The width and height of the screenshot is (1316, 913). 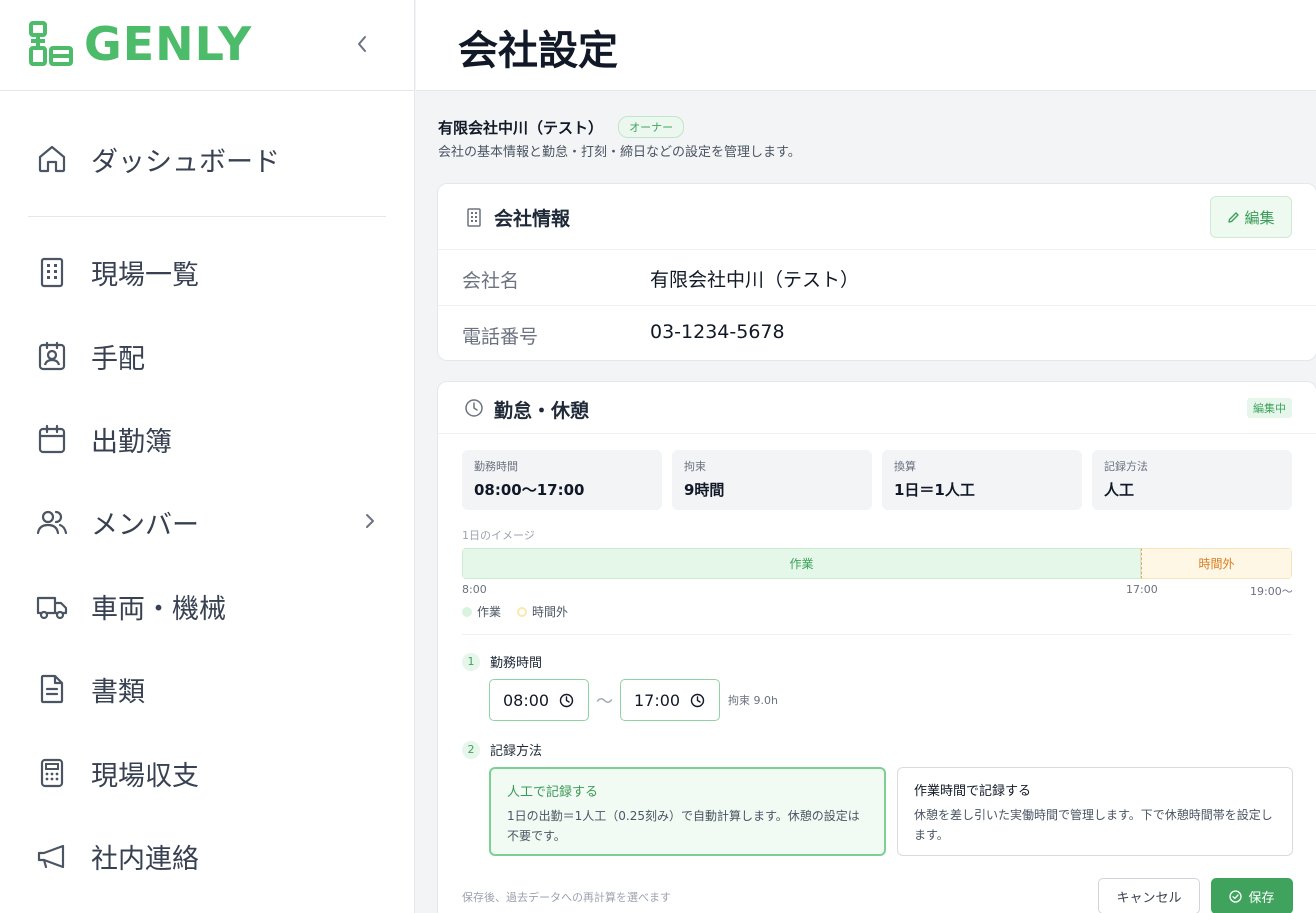 I want to click on step-number: 1, so click(x=471, y=661).